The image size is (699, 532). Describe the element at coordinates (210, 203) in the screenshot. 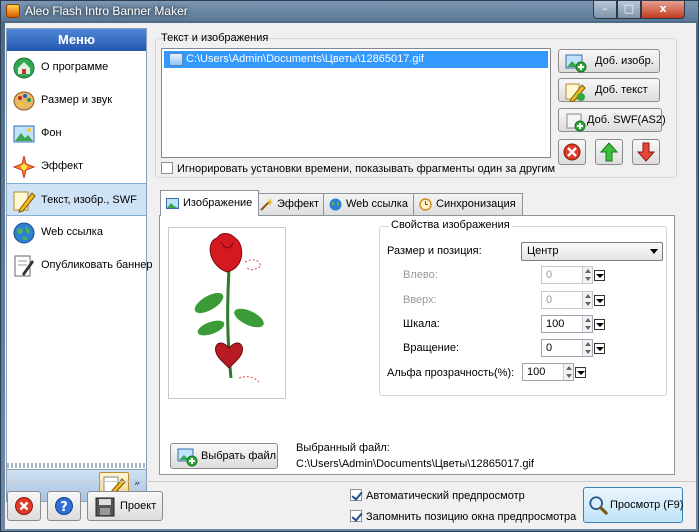

I see `tab-image: Изображение` at that location.